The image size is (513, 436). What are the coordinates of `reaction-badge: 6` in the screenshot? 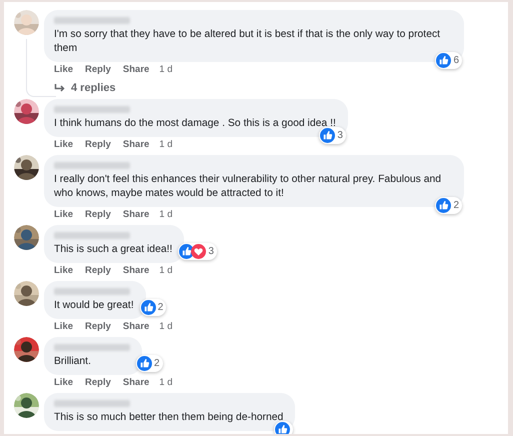 It's located at (448, 60).